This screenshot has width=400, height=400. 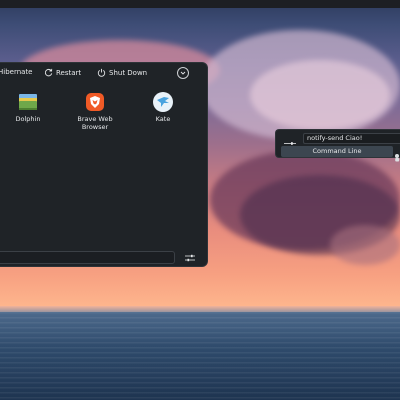 What do you see at coordinates (69, 72) in the screenshot?
I see `restart-label: Restart` at bounding box center [69, 72].